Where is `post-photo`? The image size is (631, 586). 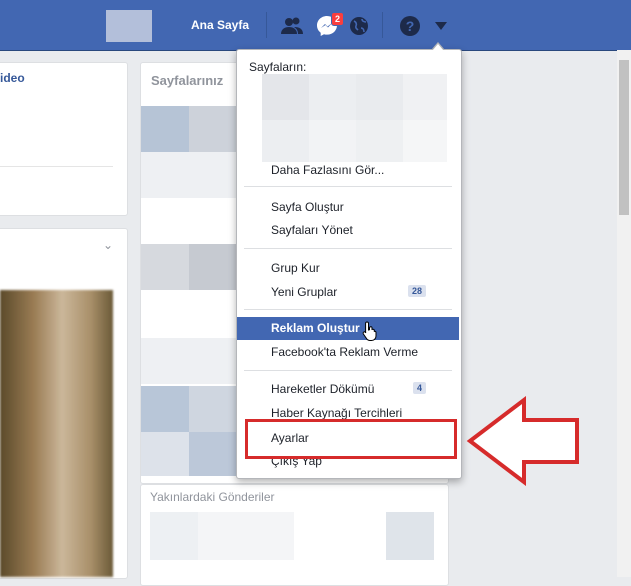 post-photo is located at coordinates (56, 433).